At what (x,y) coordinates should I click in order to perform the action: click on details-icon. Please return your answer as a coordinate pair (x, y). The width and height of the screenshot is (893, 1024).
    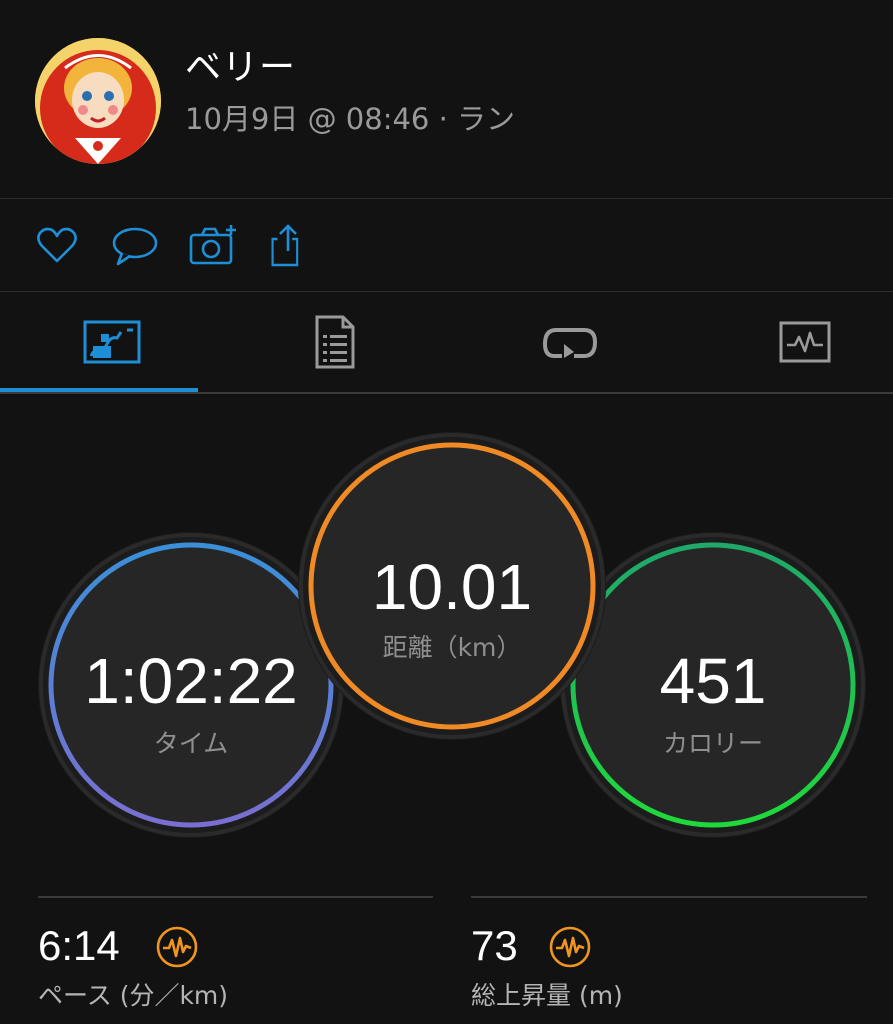
    Looking at the image, I should click on (334, 342).